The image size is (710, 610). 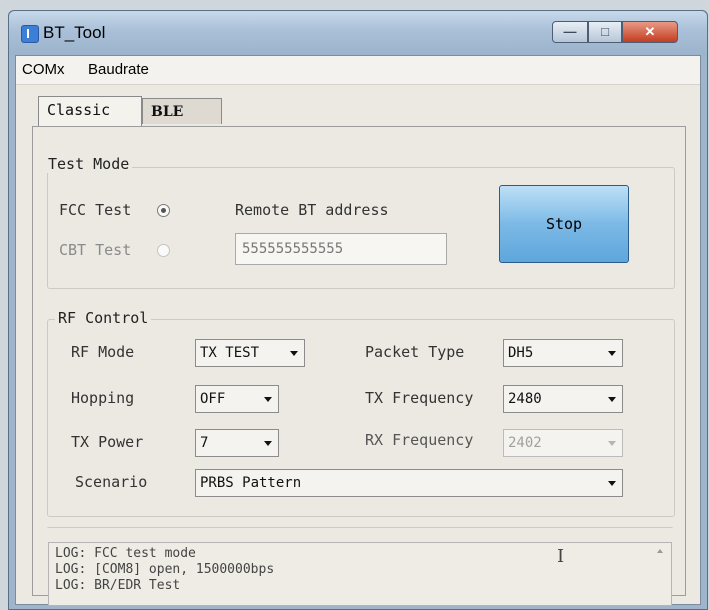 What do you see at coordinates (30, 34) in the screenshot?
I see `app-icon` at bounding box center [30, 34].